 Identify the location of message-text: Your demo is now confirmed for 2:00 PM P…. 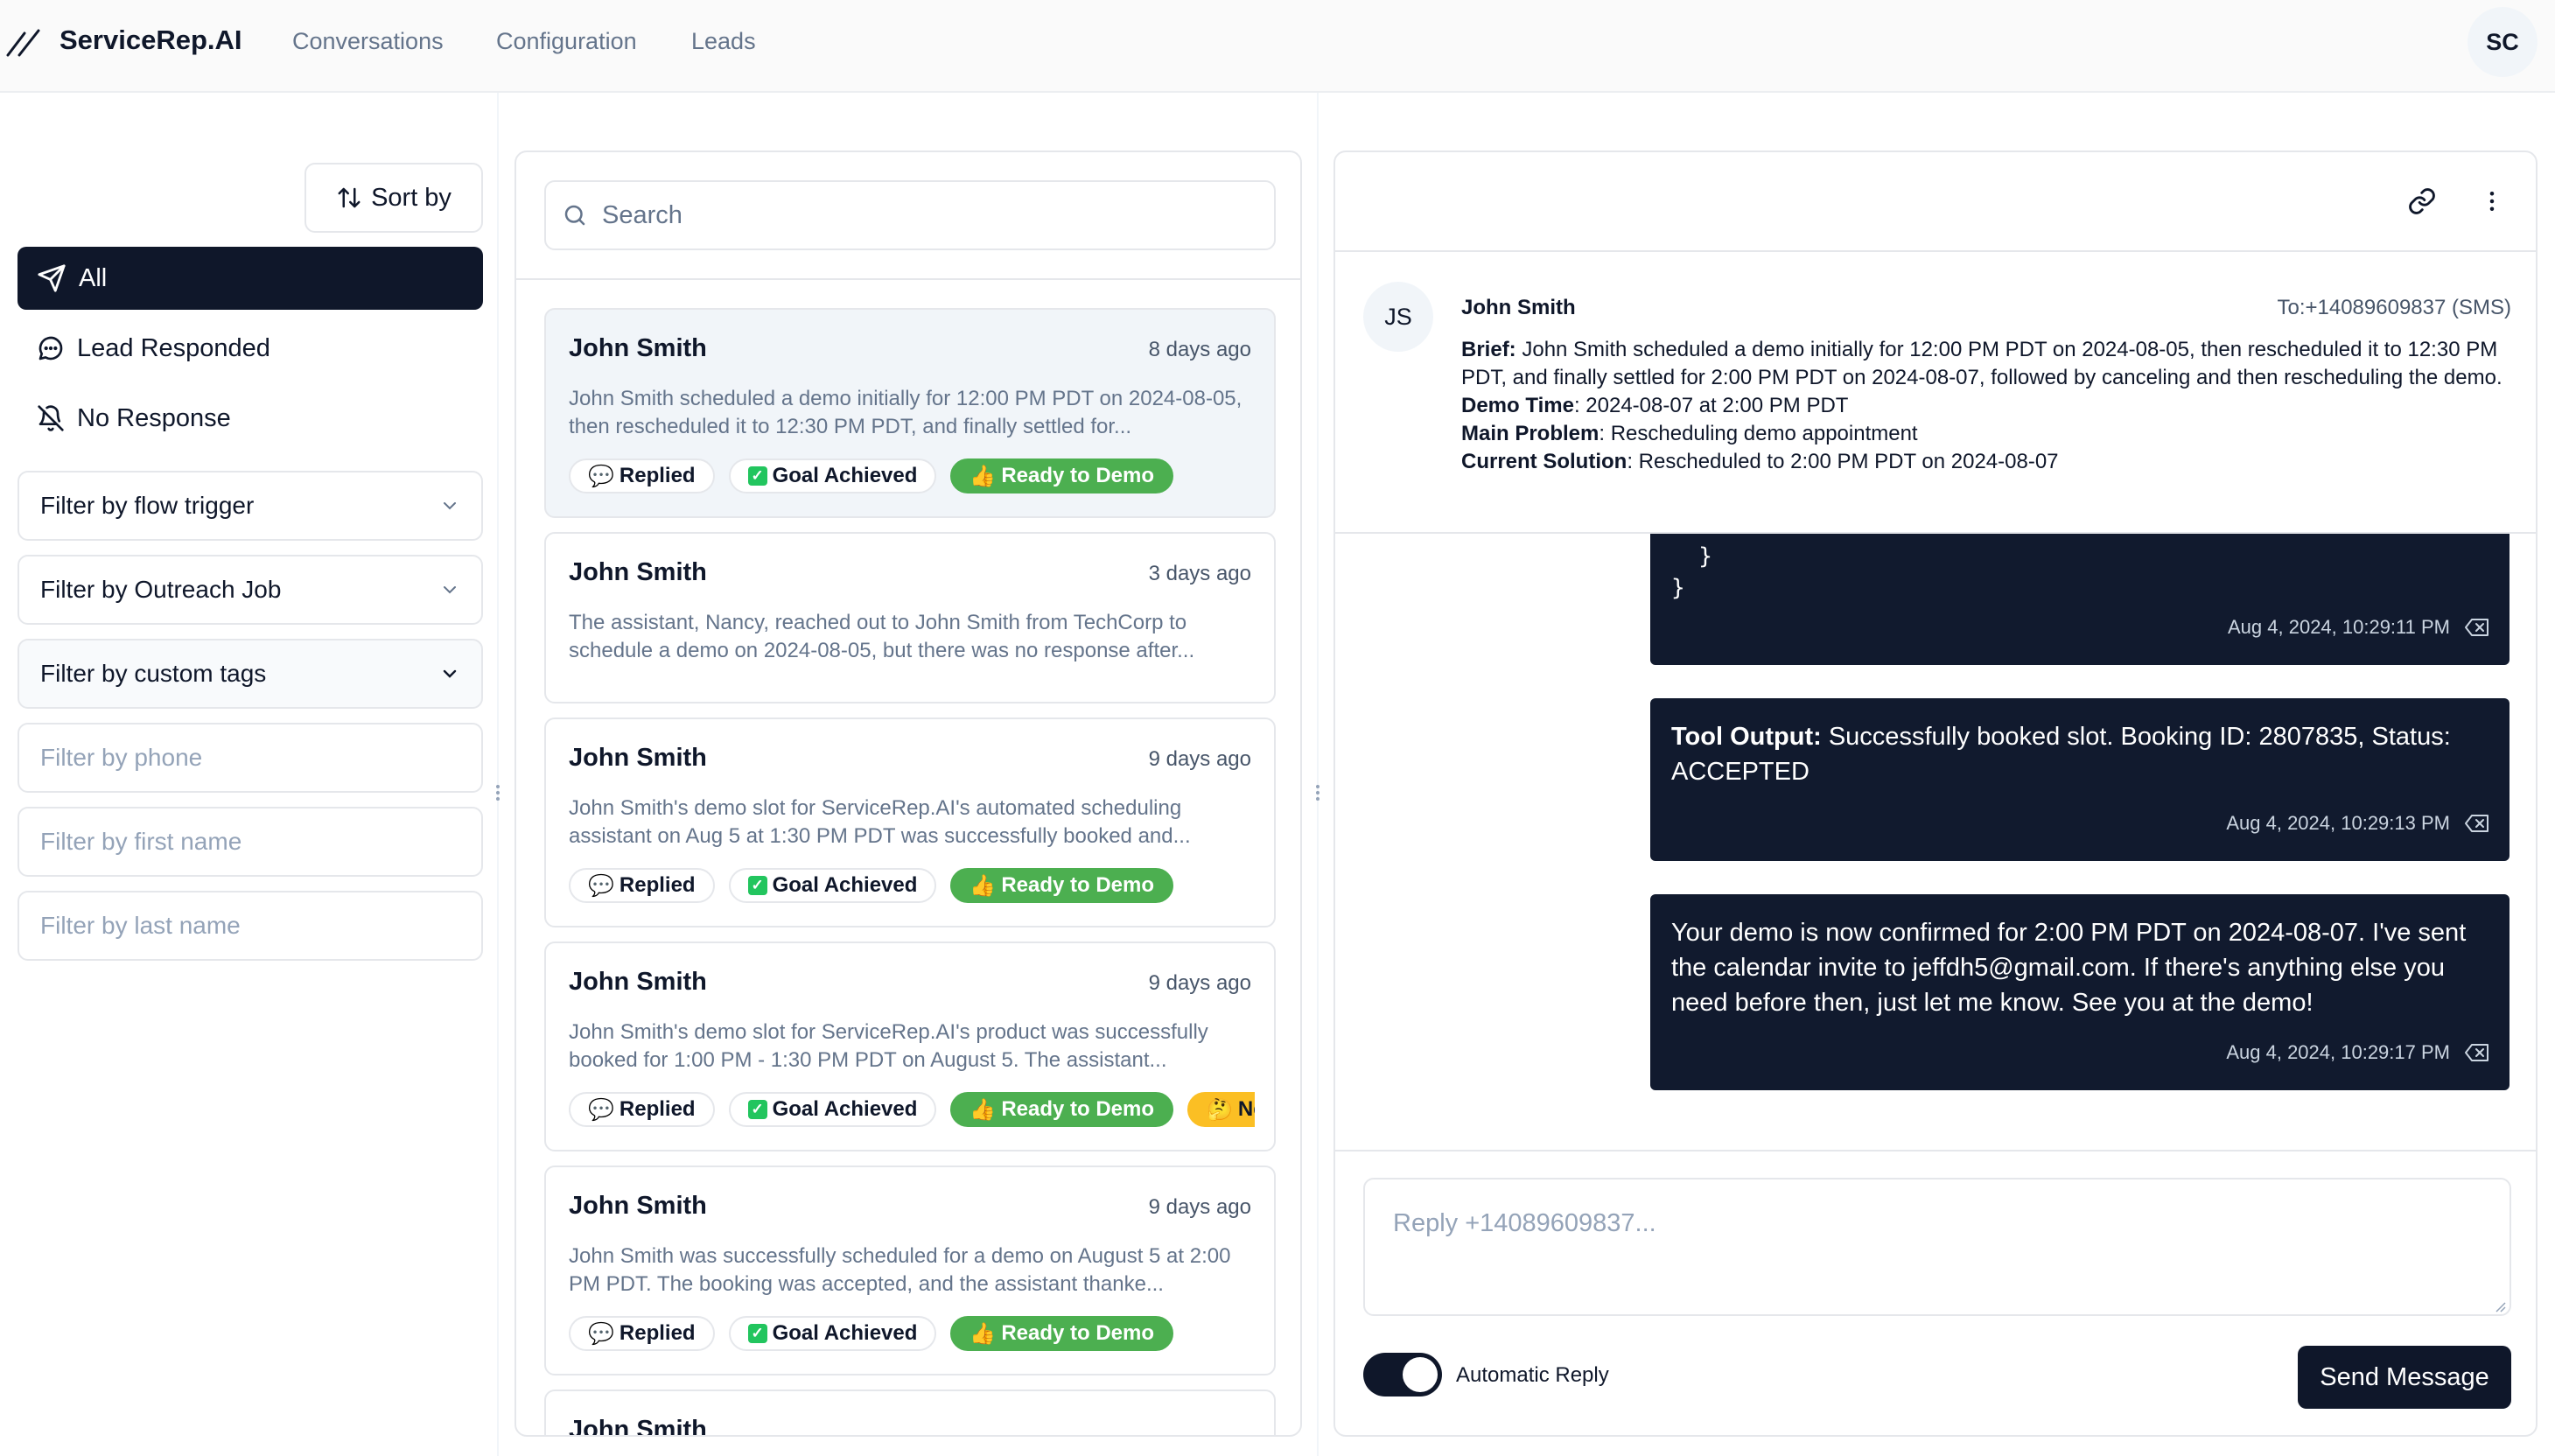
(2079, 967).